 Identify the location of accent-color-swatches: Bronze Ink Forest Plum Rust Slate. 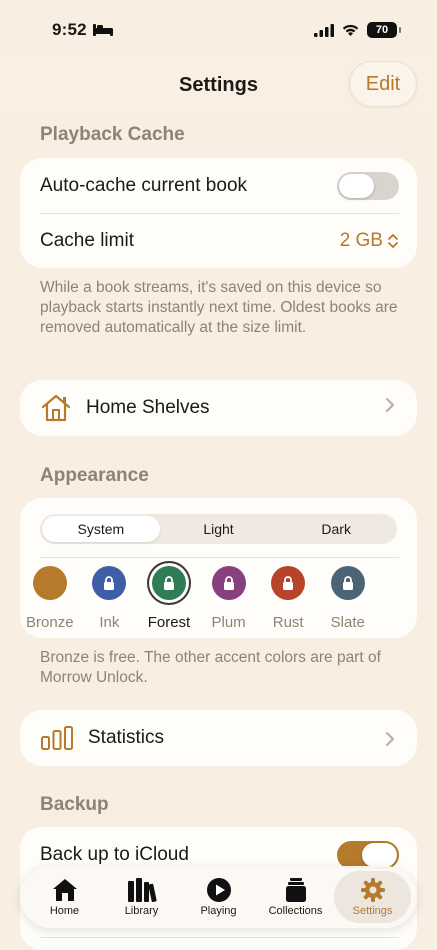
(218, 598).